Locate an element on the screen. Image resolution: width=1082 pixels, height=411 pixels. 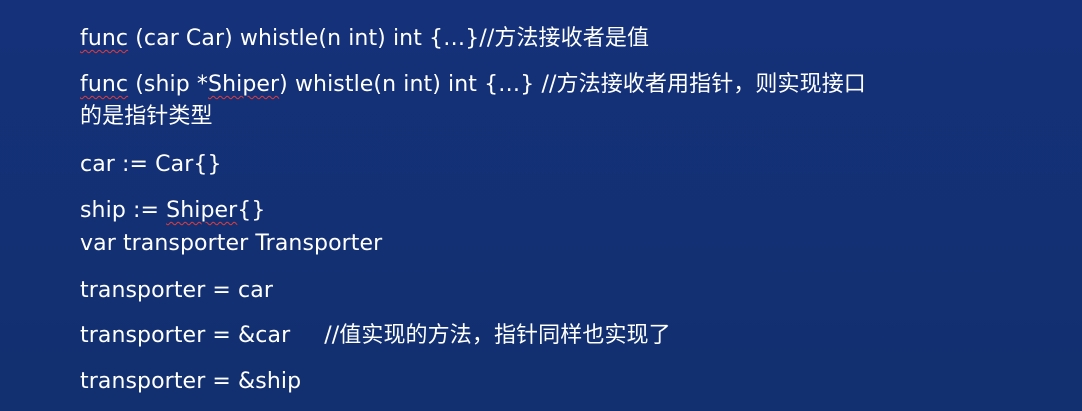
code-line-2-part-1: (ship * is located at coordinates (168, 84).